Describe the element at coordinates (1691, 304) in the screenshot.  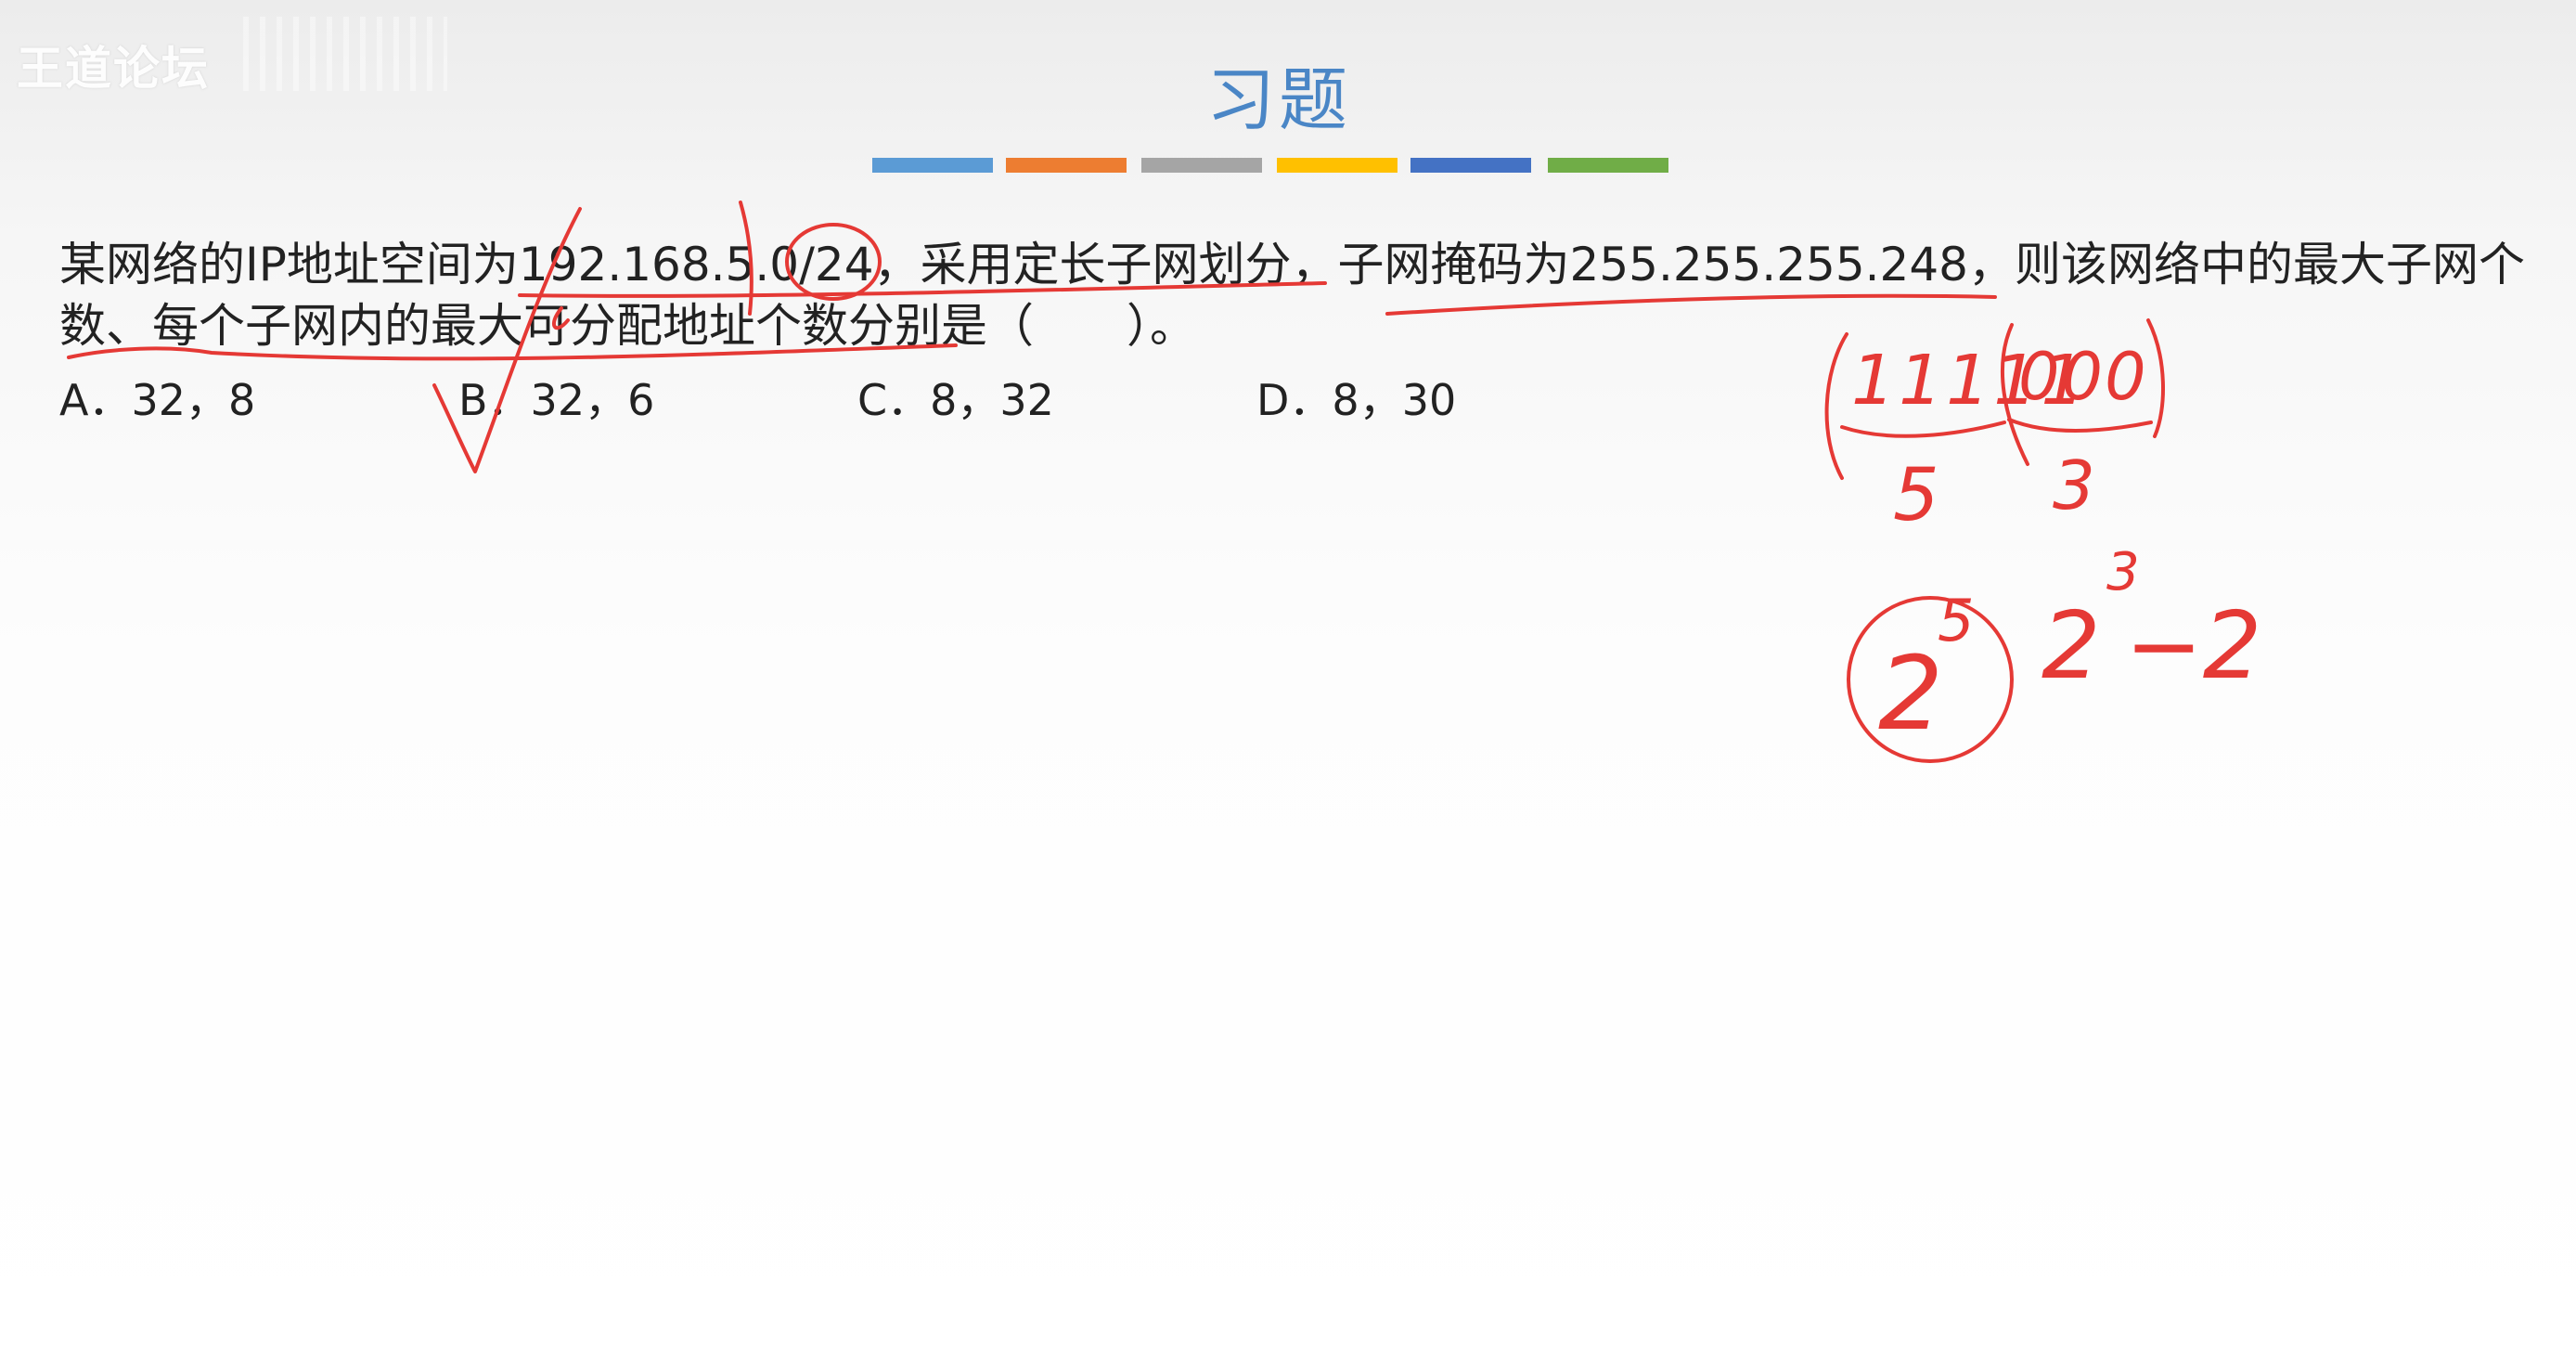
I see `underline-mask` at that location.